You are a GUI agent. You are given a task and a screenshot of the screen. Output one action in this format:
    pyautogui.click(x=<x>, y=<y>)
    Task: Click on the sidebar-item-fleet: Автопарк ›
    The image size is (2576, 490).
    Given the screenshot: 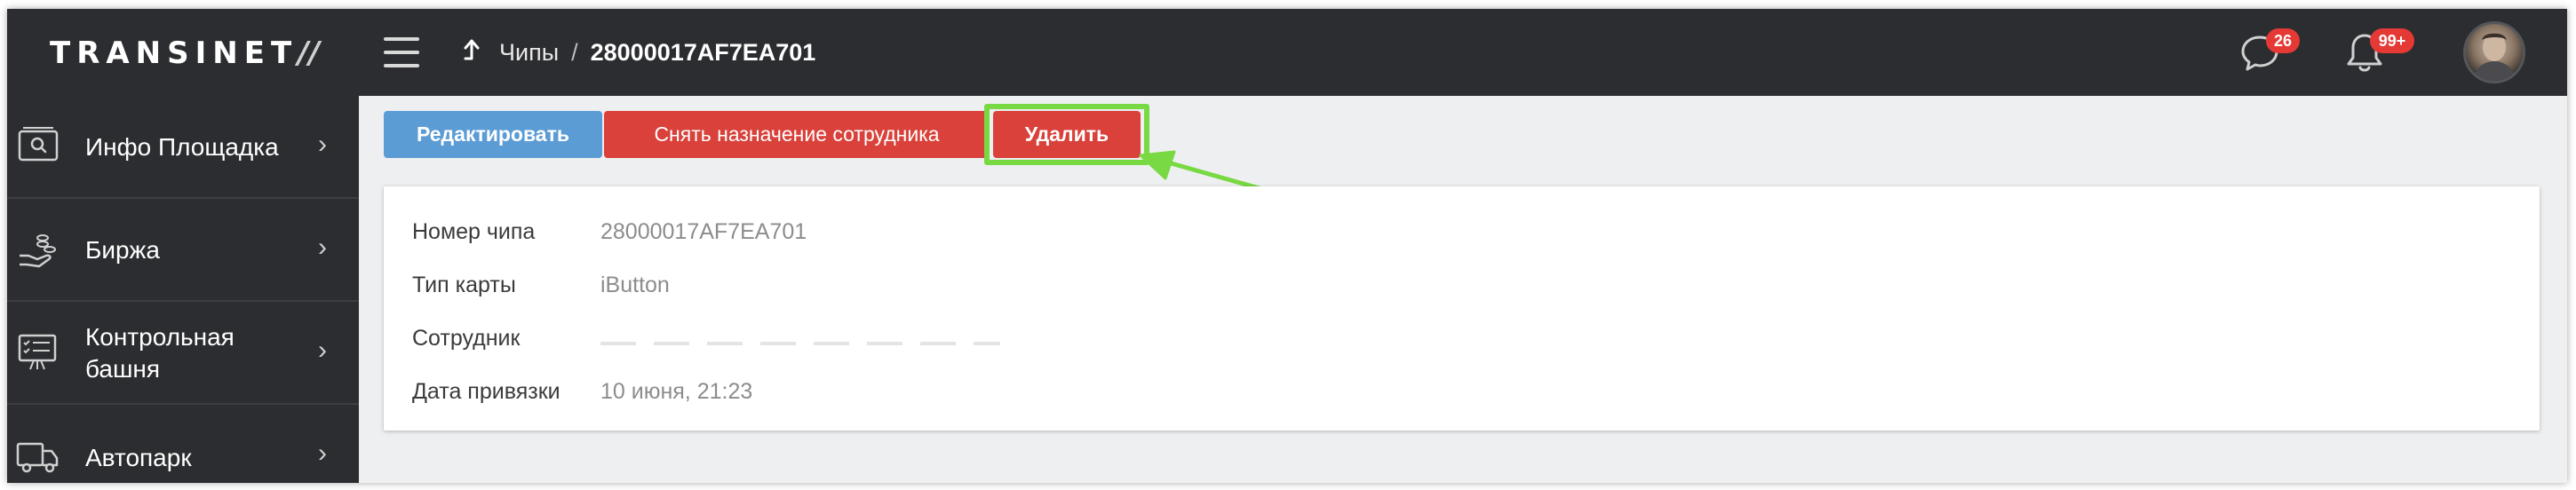 What is the action you would take?
    pyautogui.click(x=183, y=444)
    